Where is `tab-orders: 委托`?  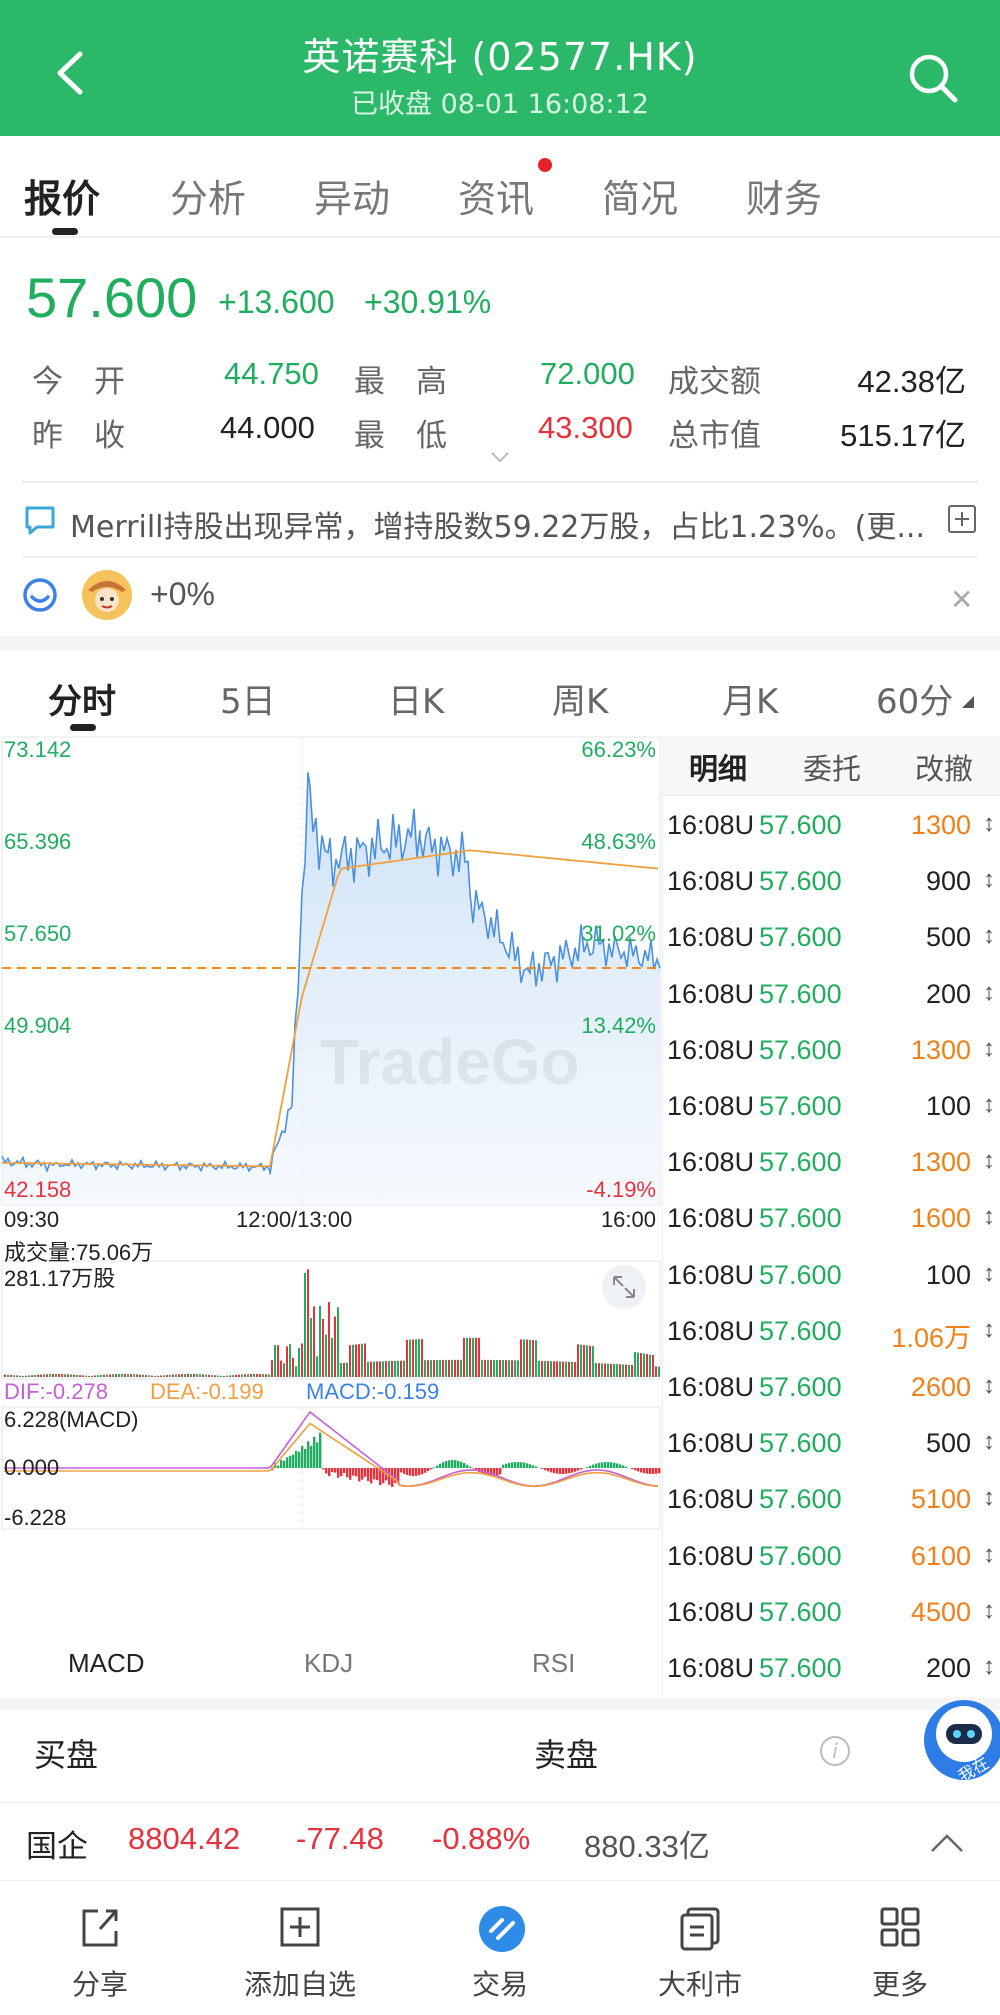 tab-orders: 委托 is located at coordinates (832, 767).